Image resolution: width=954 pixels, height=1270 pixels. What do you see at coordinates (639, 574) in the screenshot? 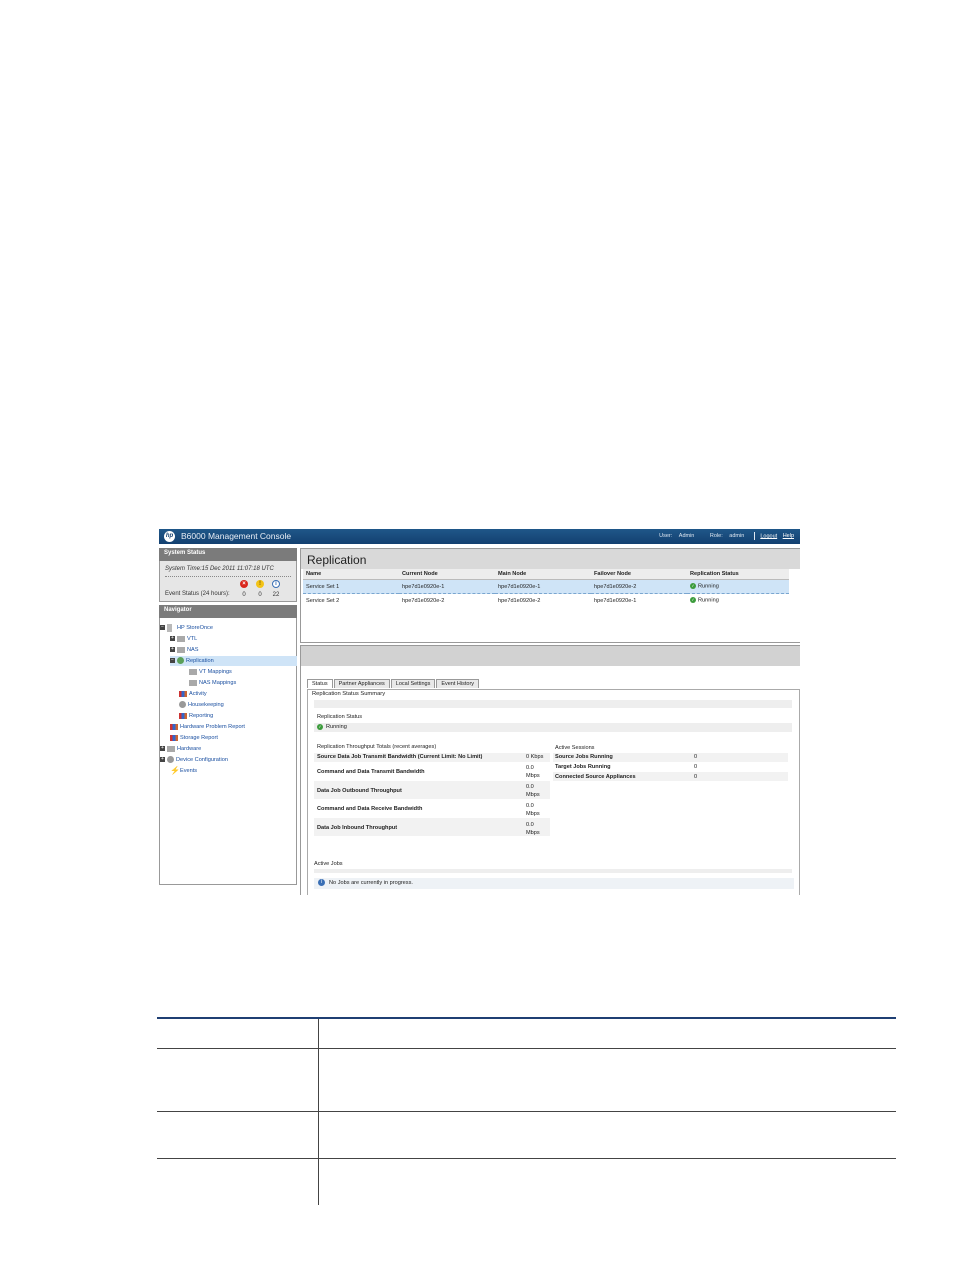
I see `column-header: Failover Node` at bounding box center [639, 574].